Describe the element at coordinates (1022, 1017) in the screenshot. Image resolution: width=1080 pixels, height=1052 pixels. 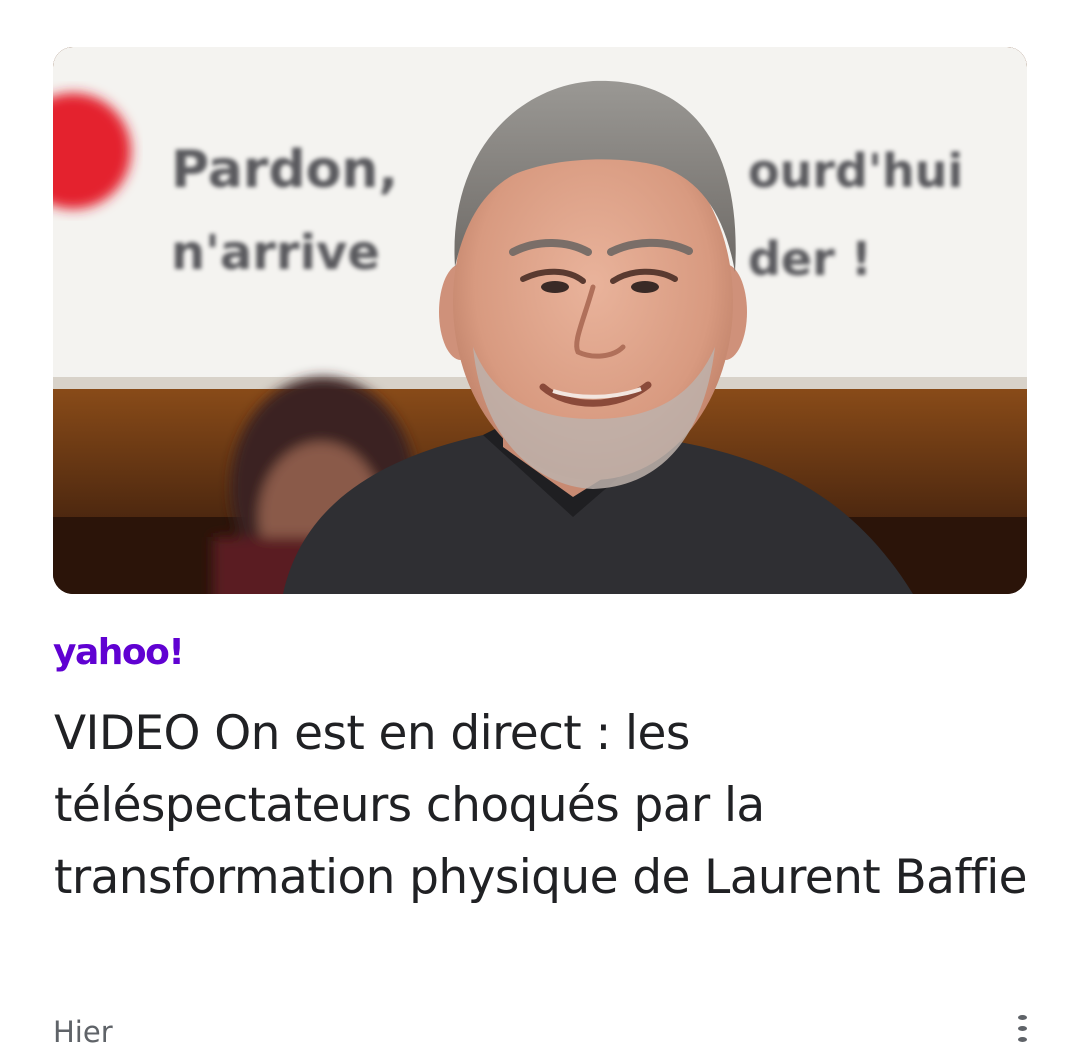
I see `more-vert-icon` at that location.